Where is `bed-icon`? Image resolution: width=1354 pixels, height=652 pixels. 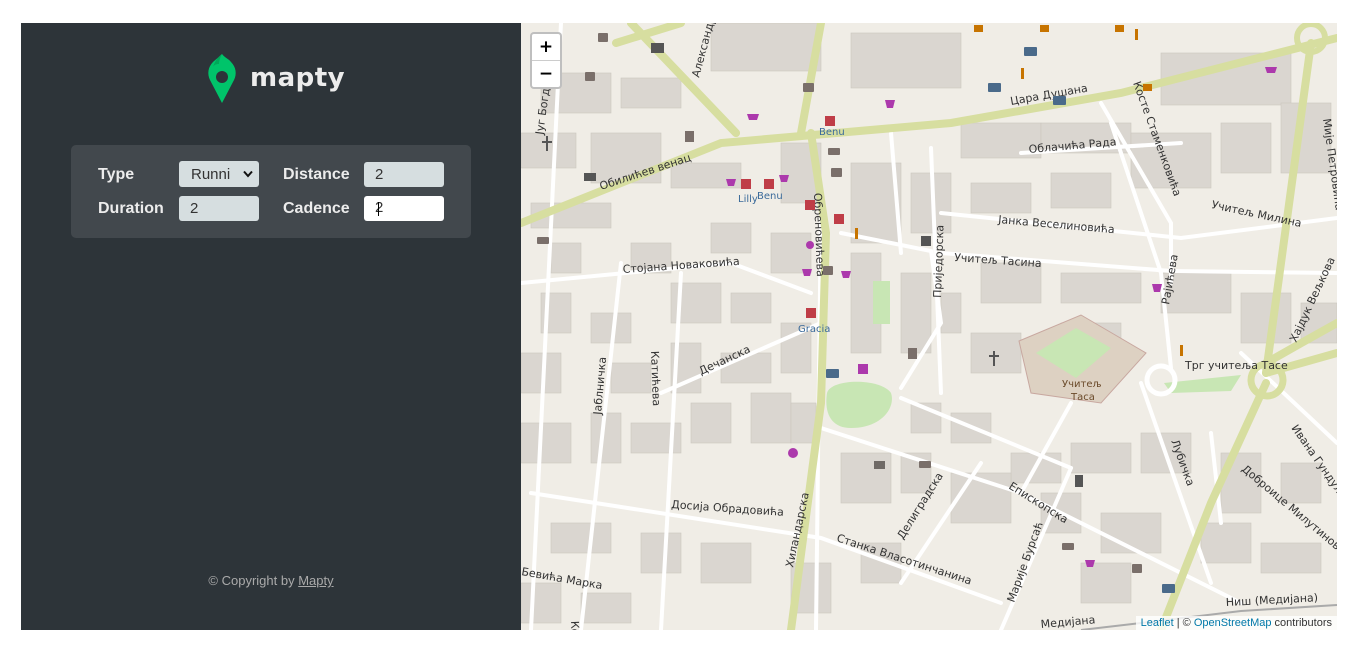
bed-icon is located at coordinates (590, 177).